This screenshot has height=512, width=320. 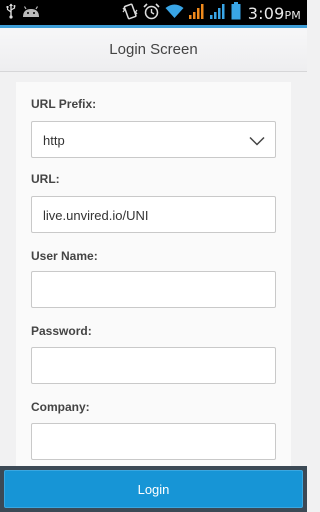 What do you see at coordinates (31, 14) in the screenshot?
I see `android-icon` at bounding box center [31, 14].